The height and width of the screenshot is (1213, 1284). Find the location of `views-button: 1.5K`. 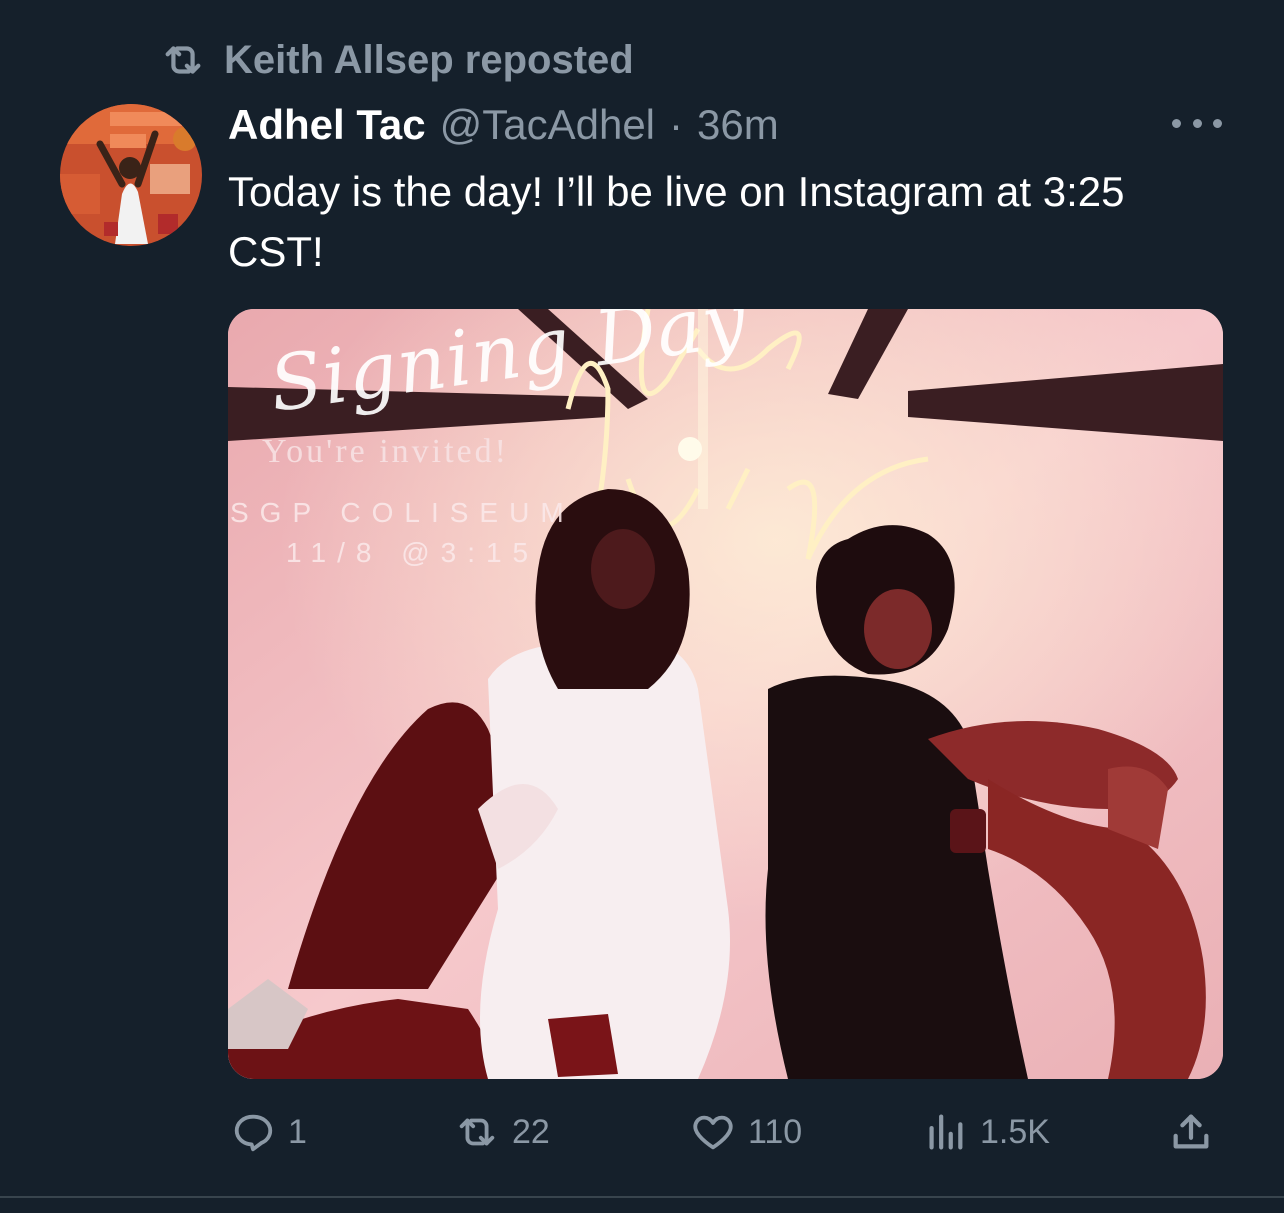

views-button: 1.5K is located at coordinates (986, 1132).